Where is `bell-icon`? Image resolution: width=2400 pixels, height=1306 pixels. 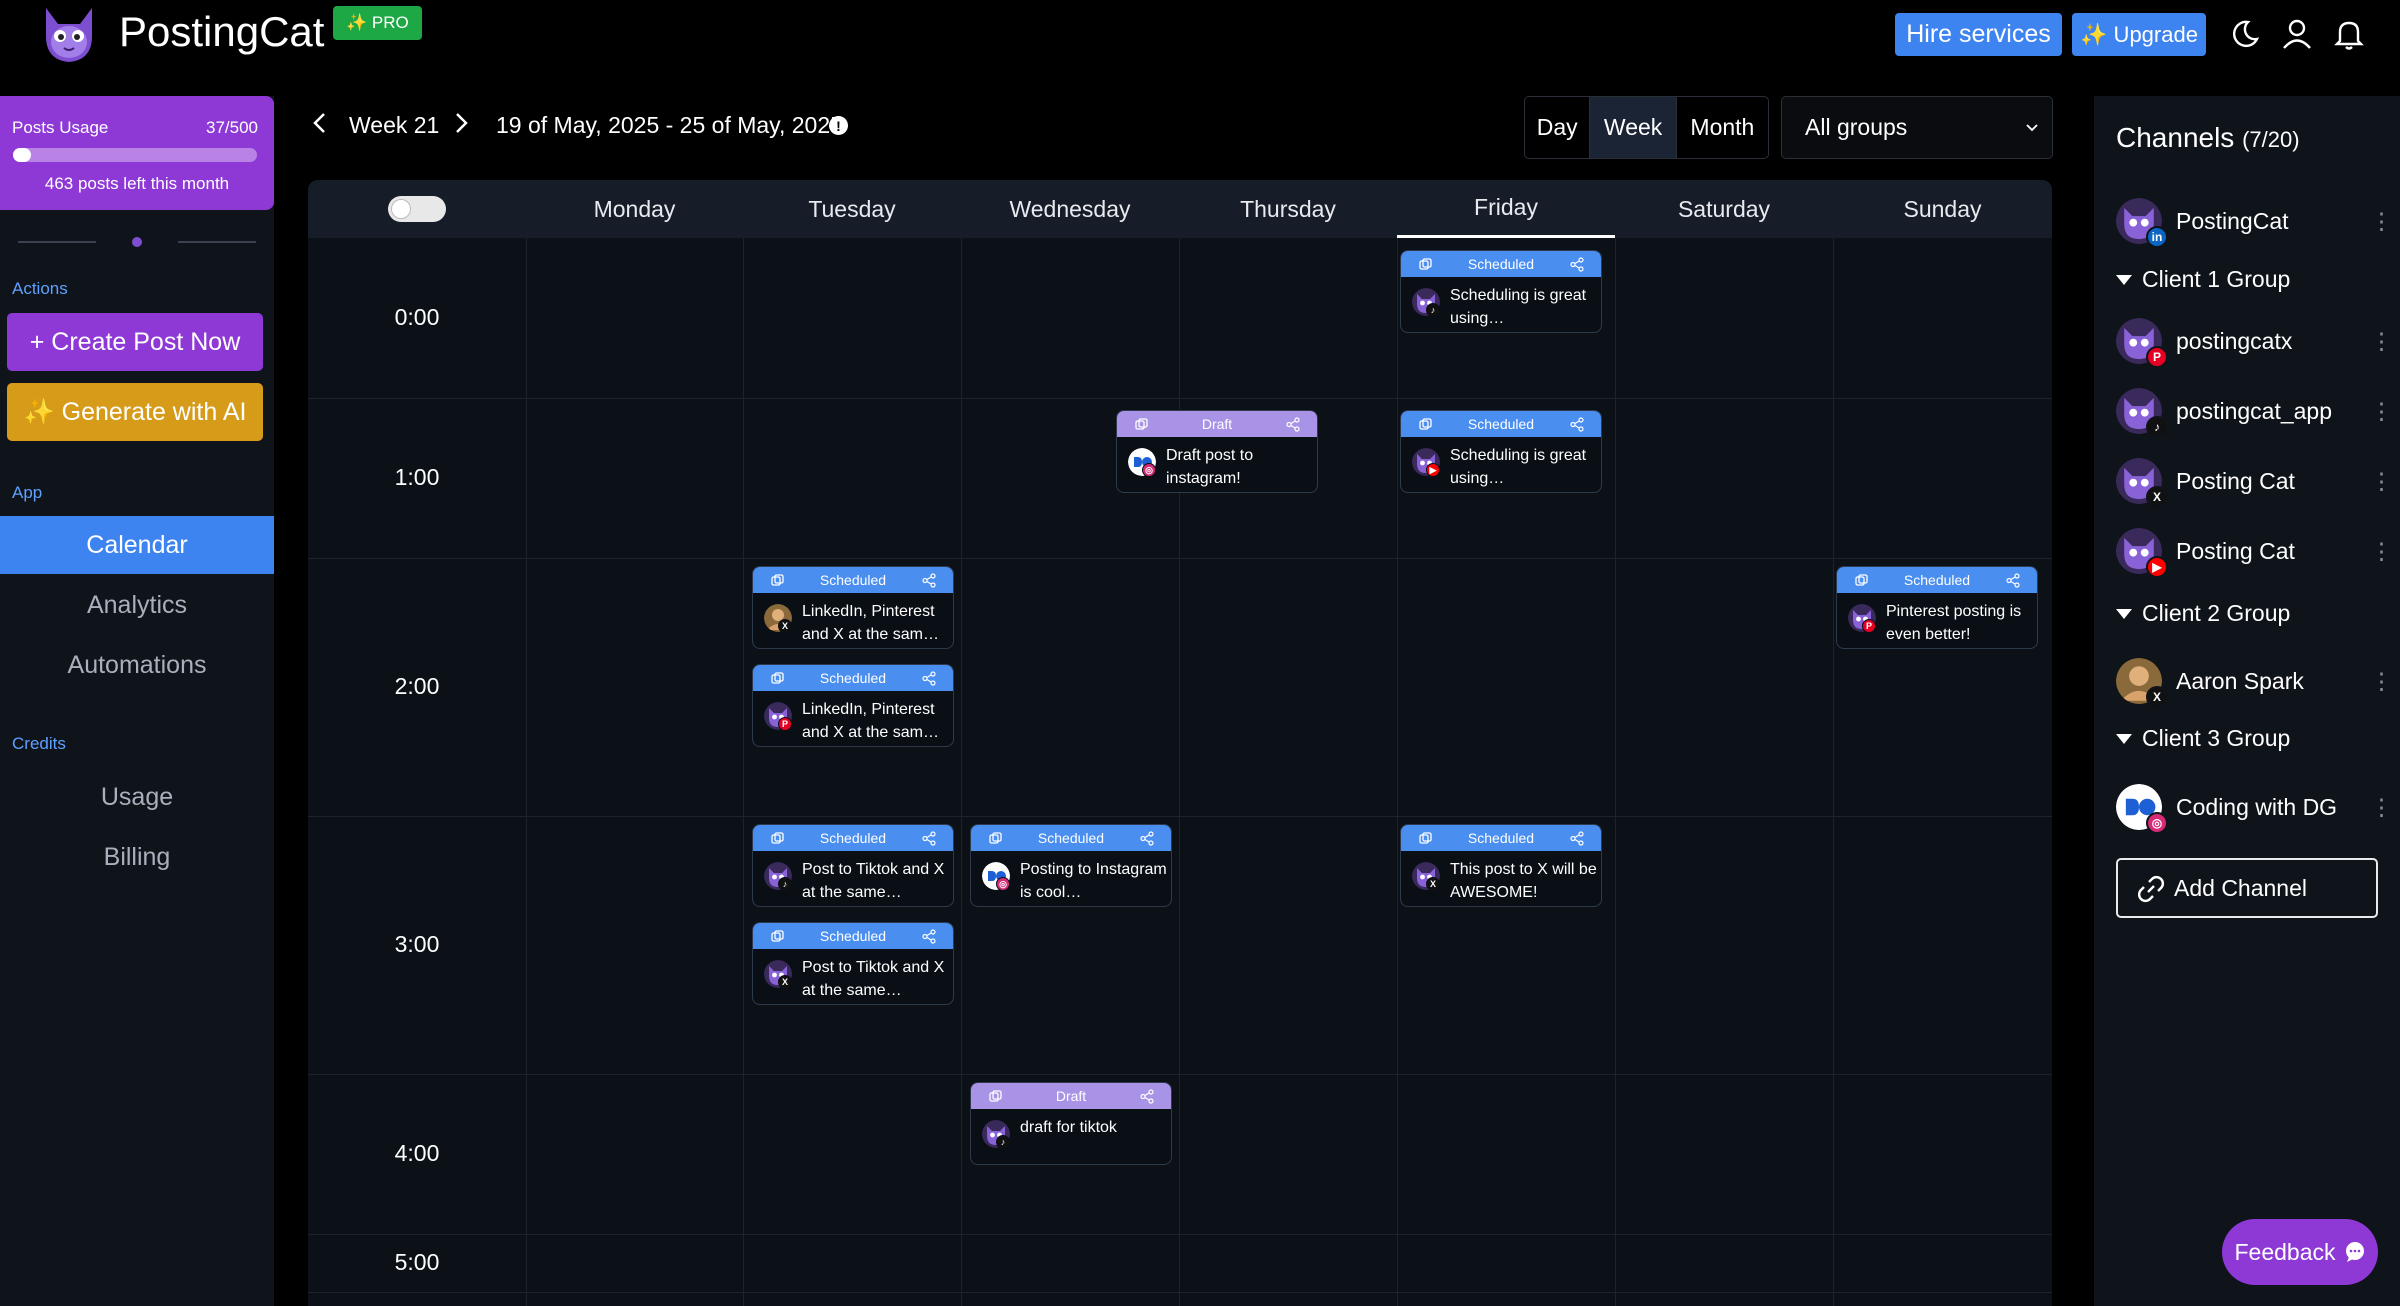 bell-icon is located at coordinates (2349, 34).